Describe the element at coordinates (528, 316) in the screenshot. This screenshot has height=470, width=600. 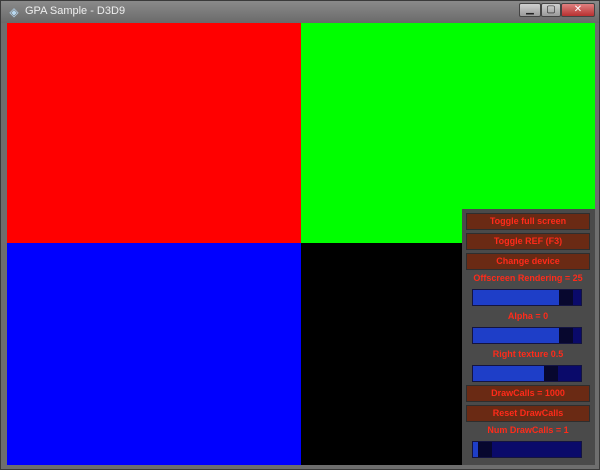
I see `alpha-label: Alpha = 0` at that location.